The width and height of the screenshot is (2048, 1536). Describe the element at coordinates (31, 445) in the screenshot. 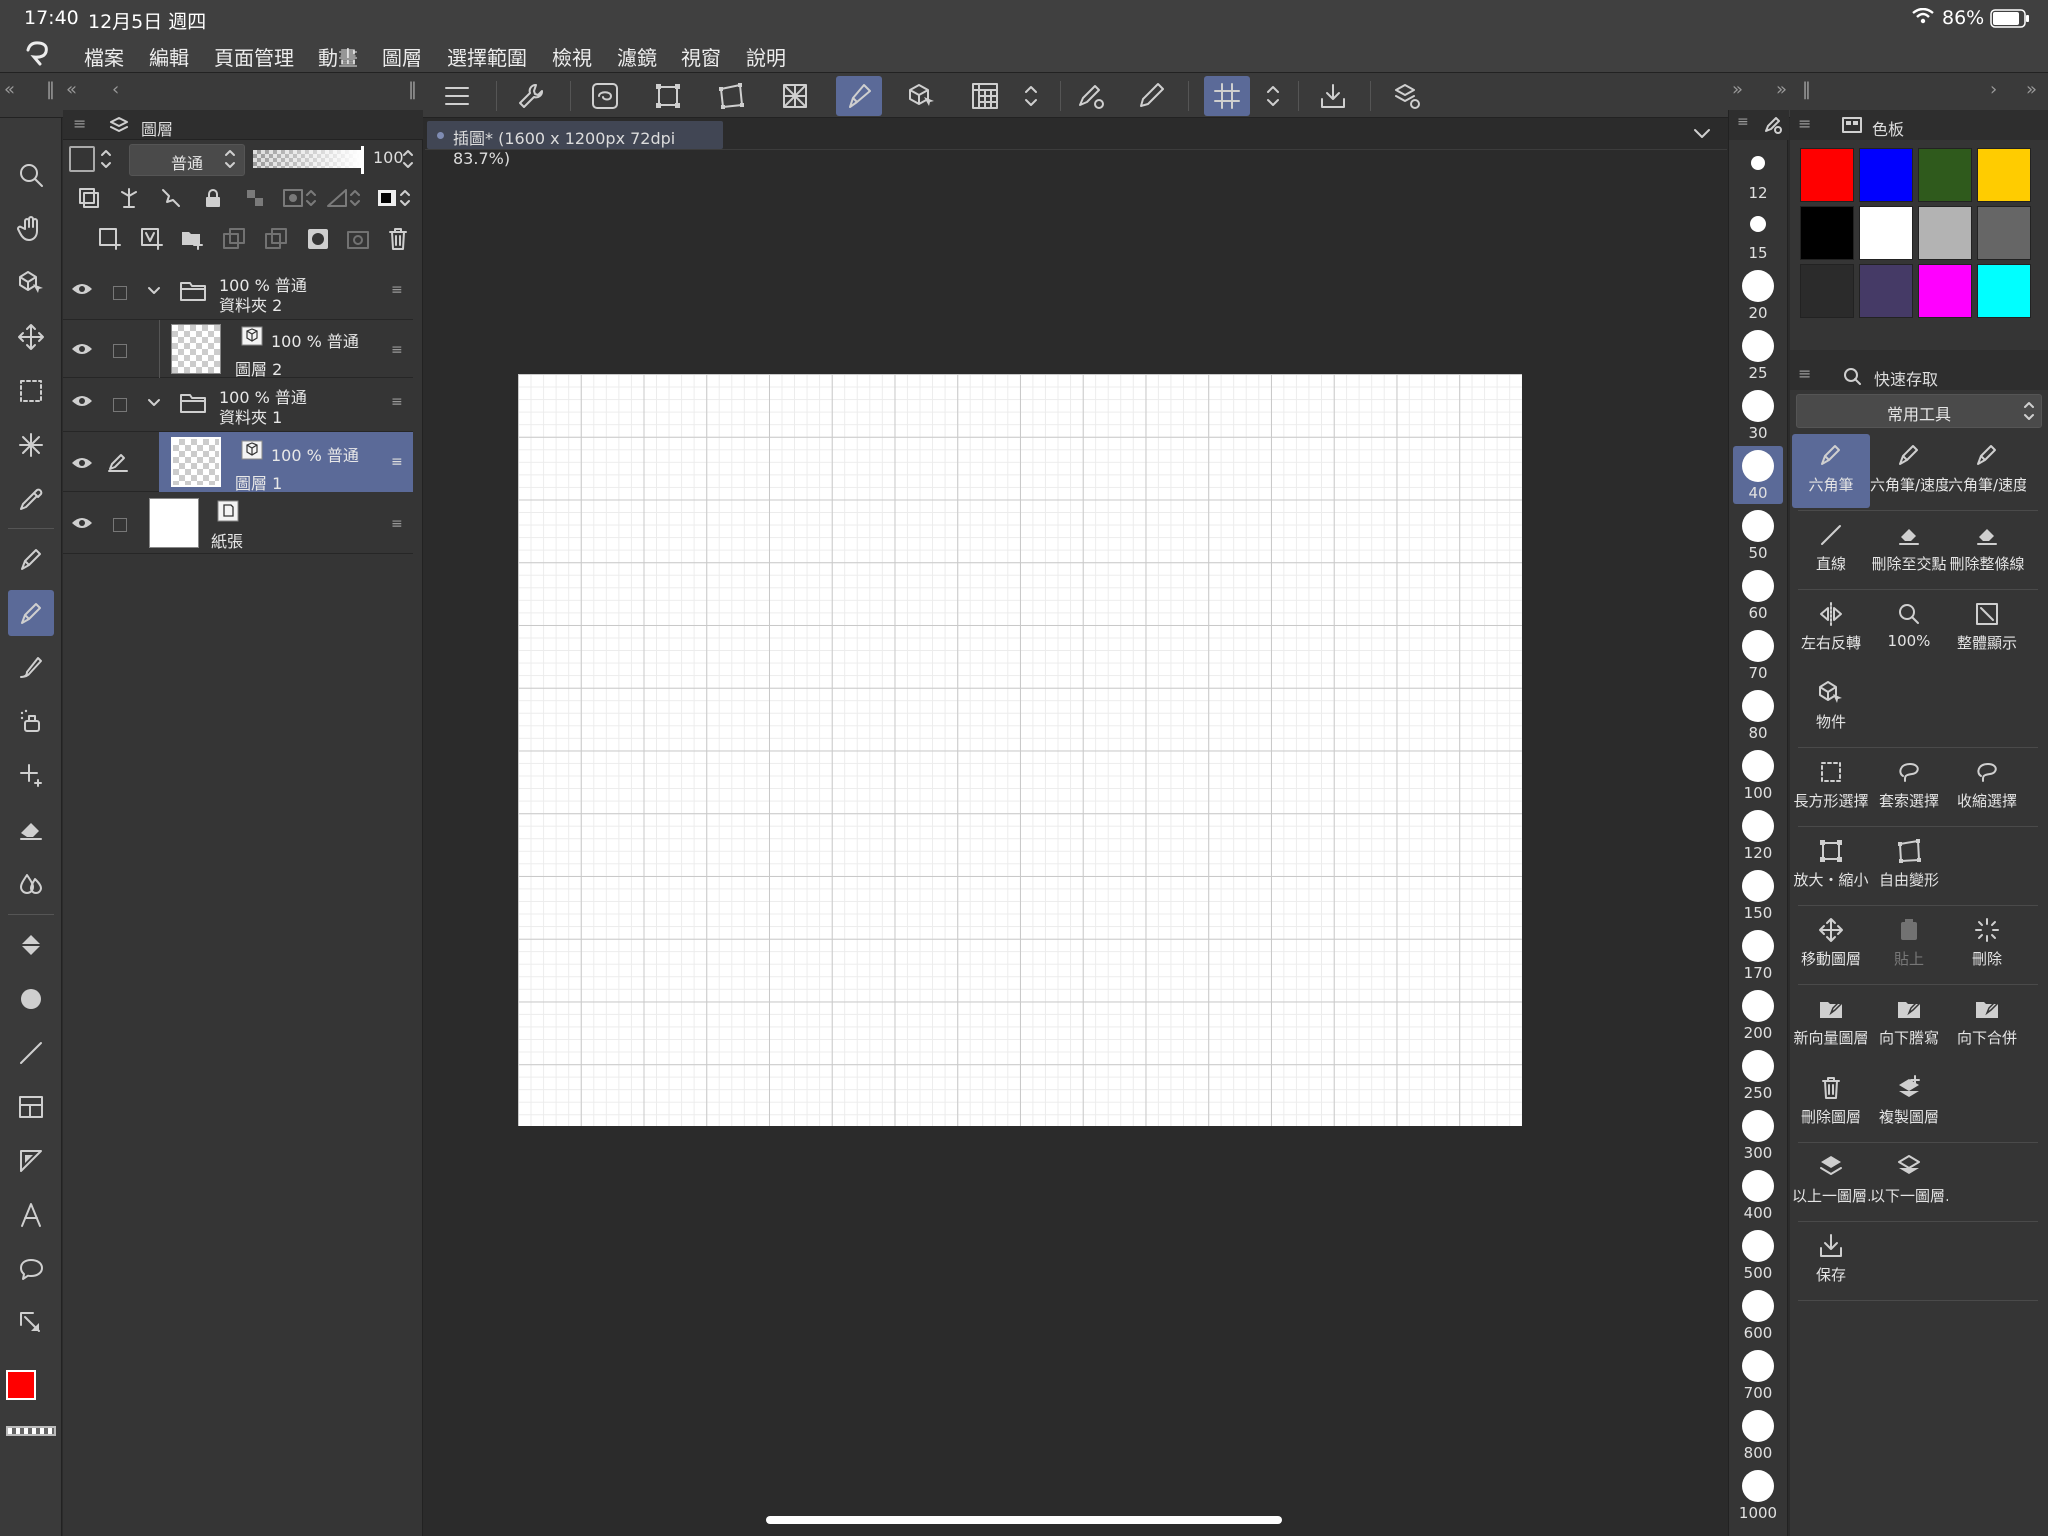

I see `auto-select-tool-icon` at that location.